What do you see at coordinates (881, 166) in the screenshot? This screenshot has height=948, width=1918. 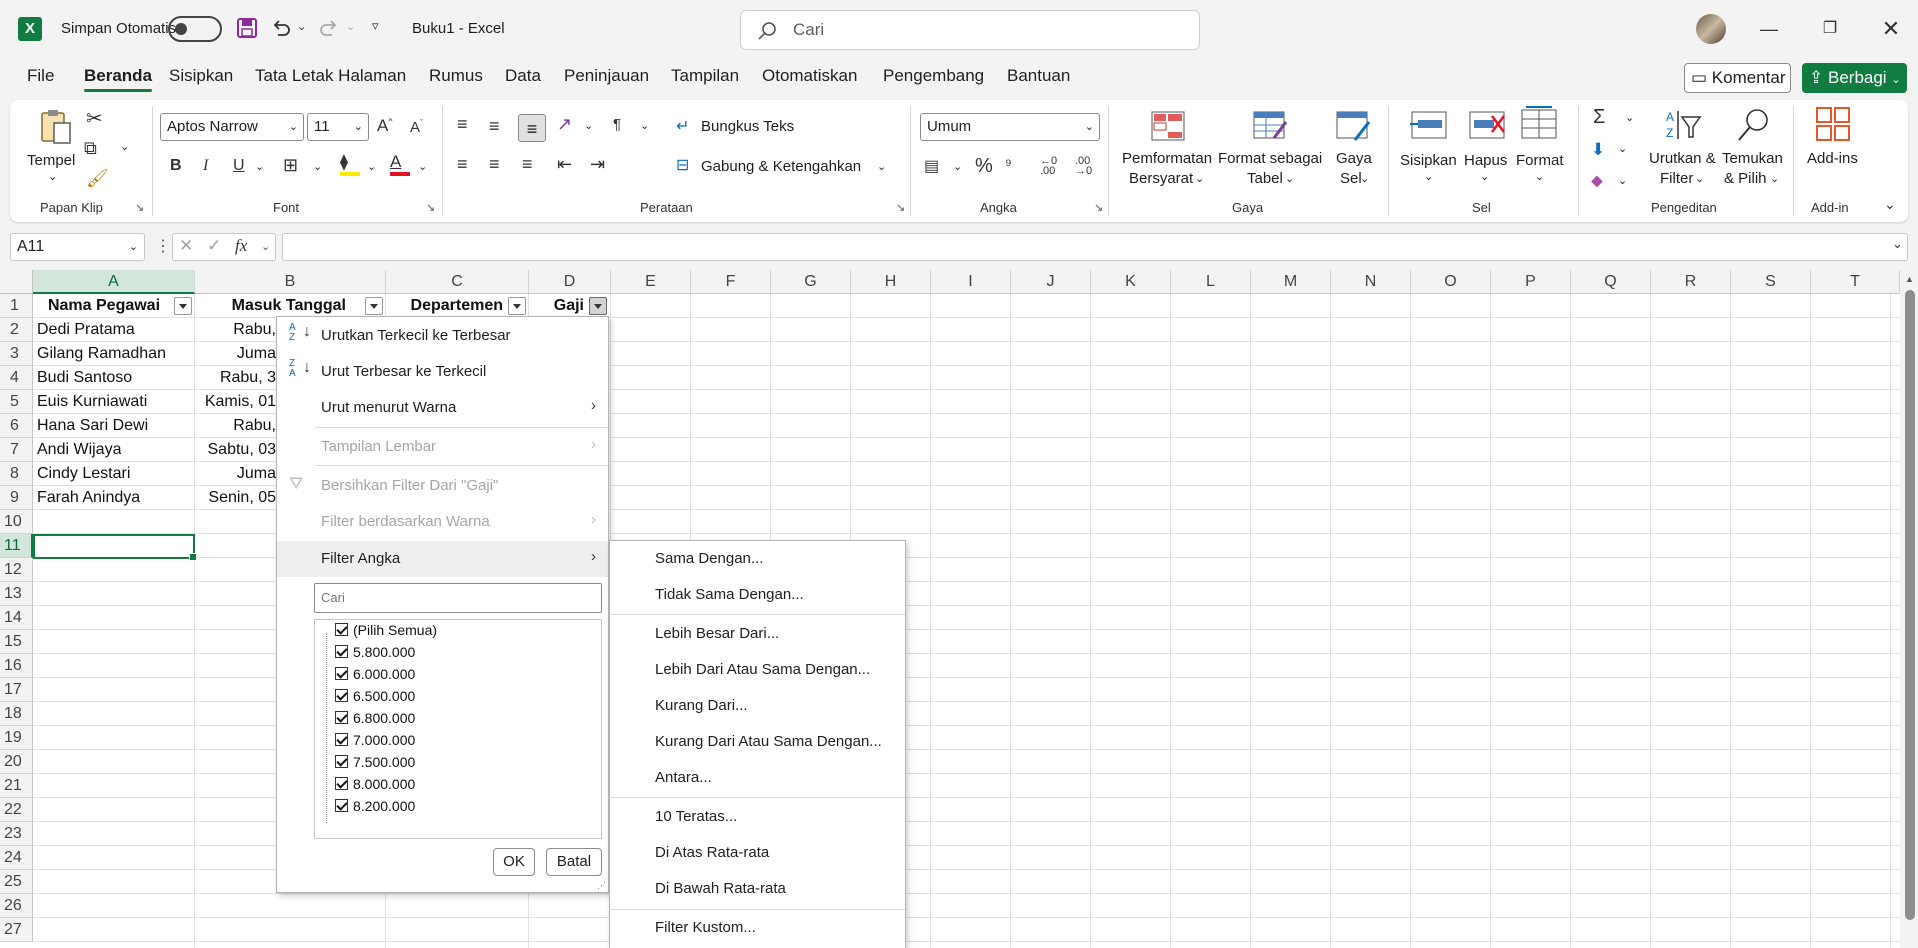 I see `merge-dropdown-icon: ⌄` at bounding box center [881, 166].